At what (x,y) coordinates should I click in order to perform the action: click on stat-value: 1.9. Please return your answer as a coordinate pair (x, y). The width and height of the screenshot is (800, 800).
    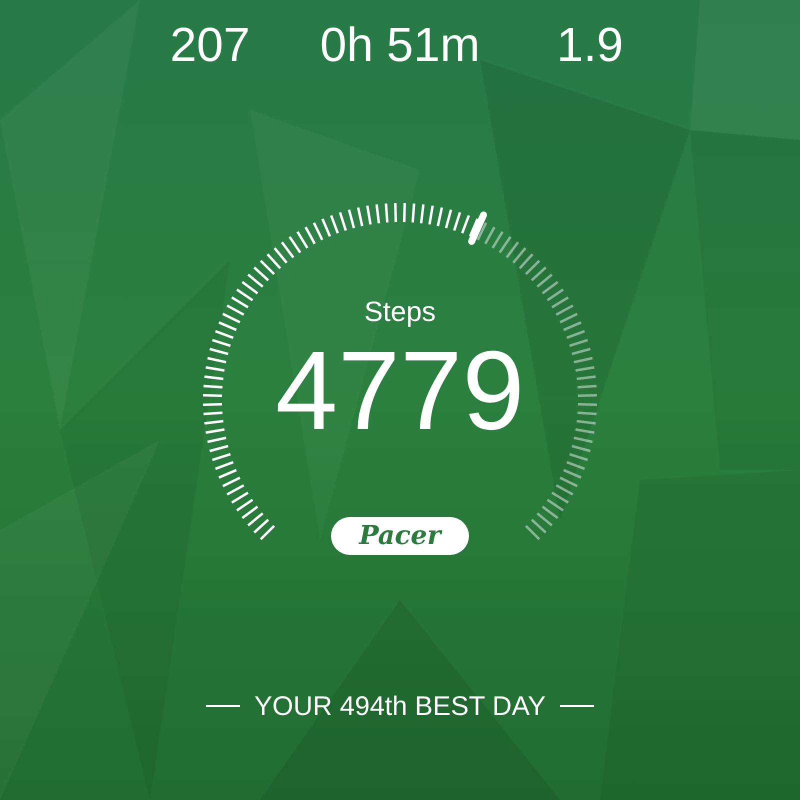
    Looking at the image, I should click on (590, 46).